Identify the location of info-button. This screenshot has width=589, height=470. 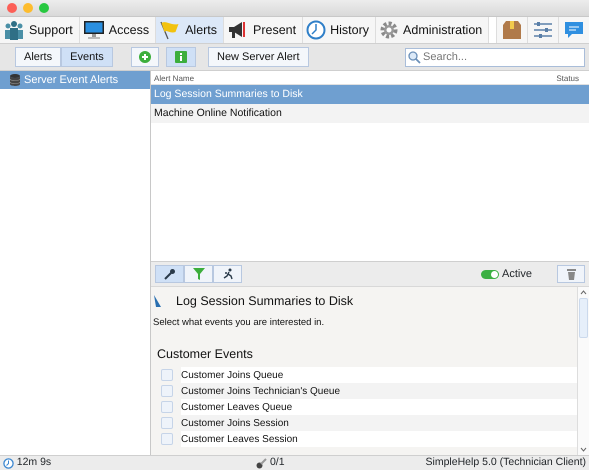
(181, 57).